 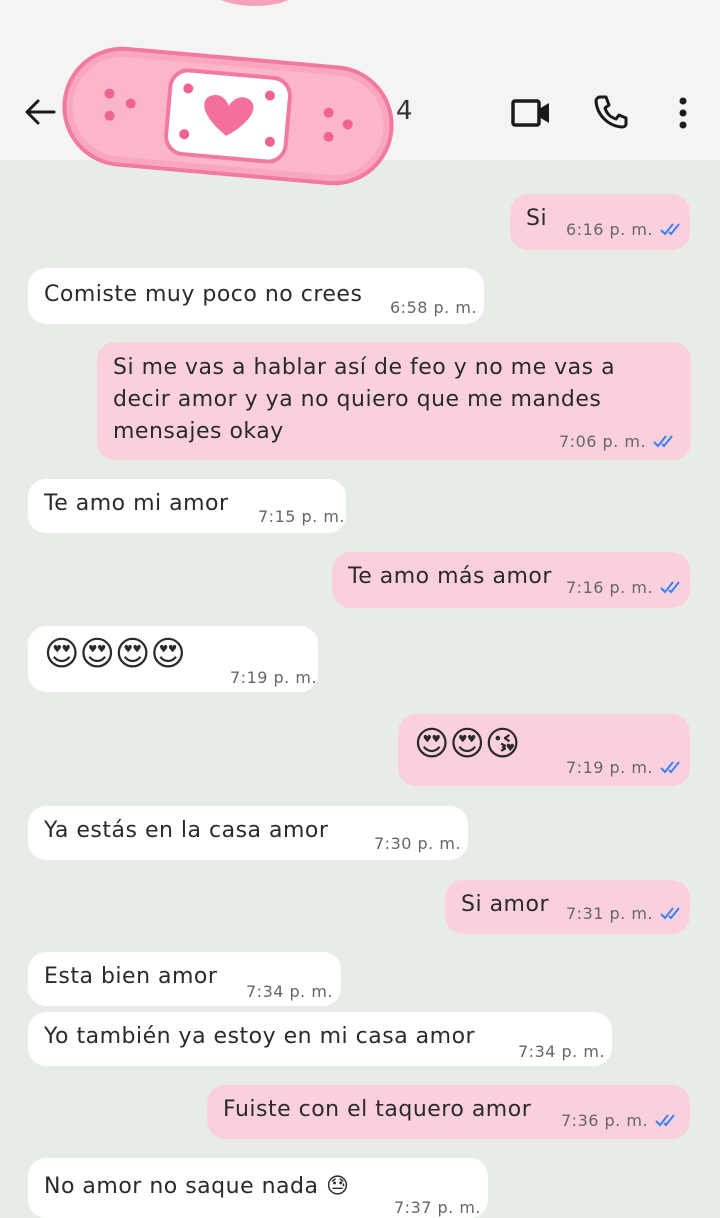 What do you see at coordinates (186, 830) in the screenshot?
I see `message-text: Ya estás en la casa amor` at bounding box center [186, 830].